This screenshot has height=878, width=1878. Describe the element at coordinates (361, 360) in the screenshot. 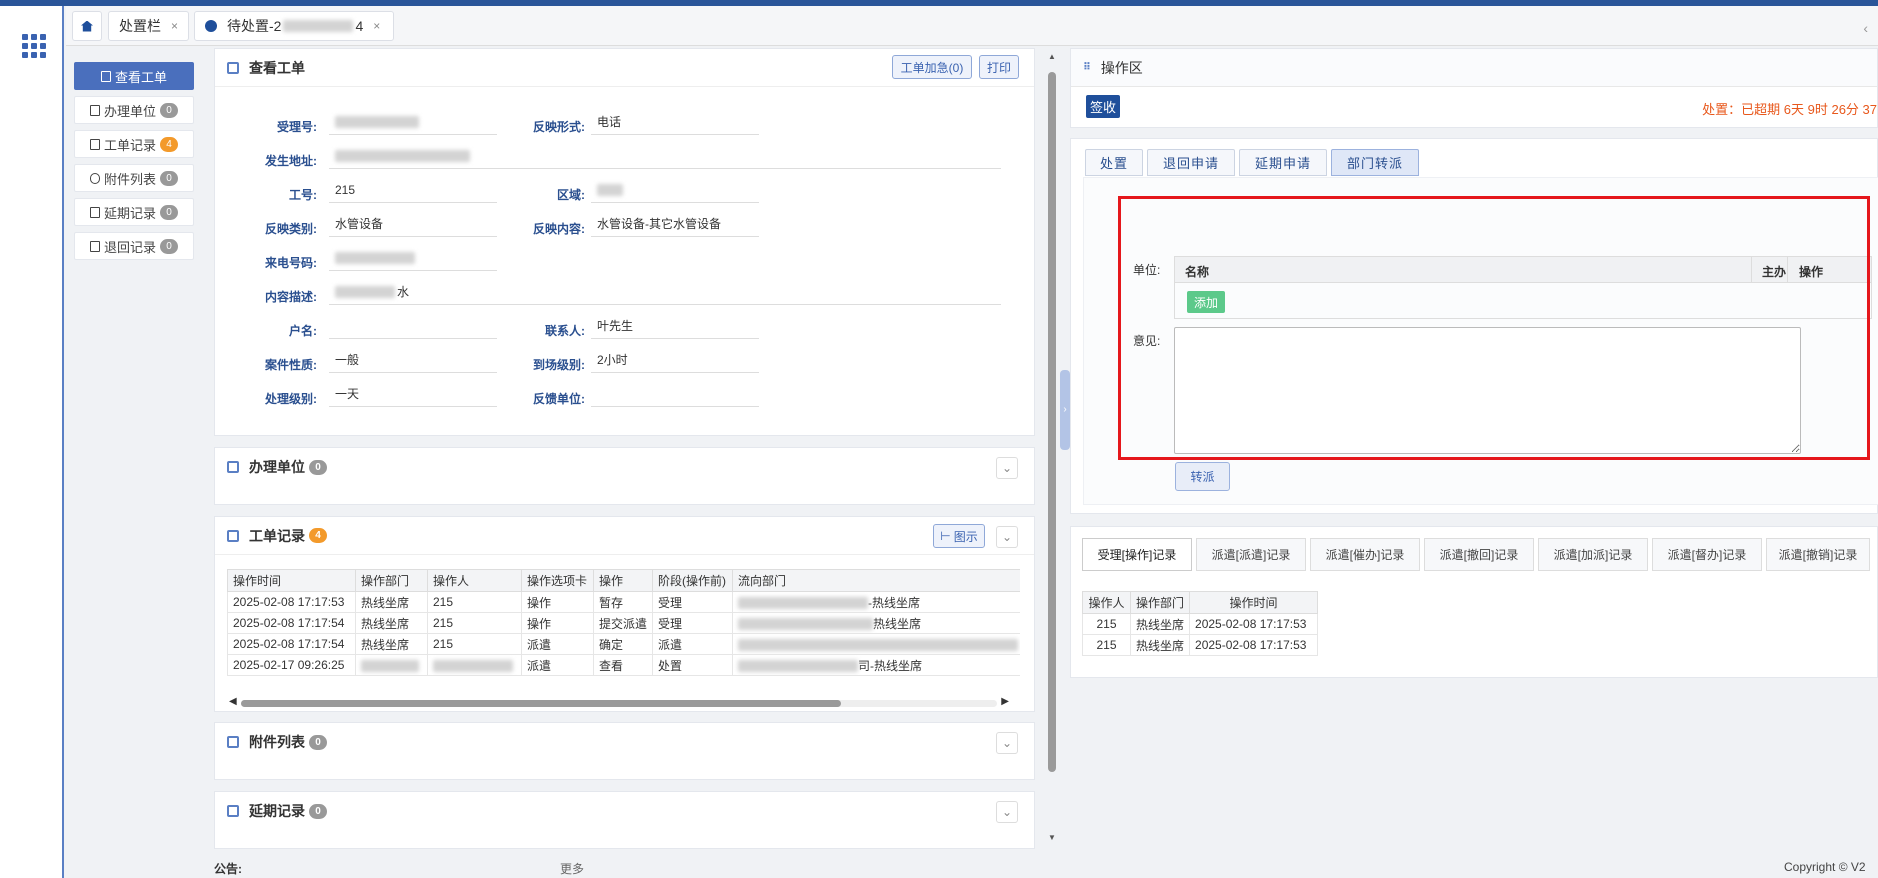

I see `field-nature: 案件性质: 一般` at that location.